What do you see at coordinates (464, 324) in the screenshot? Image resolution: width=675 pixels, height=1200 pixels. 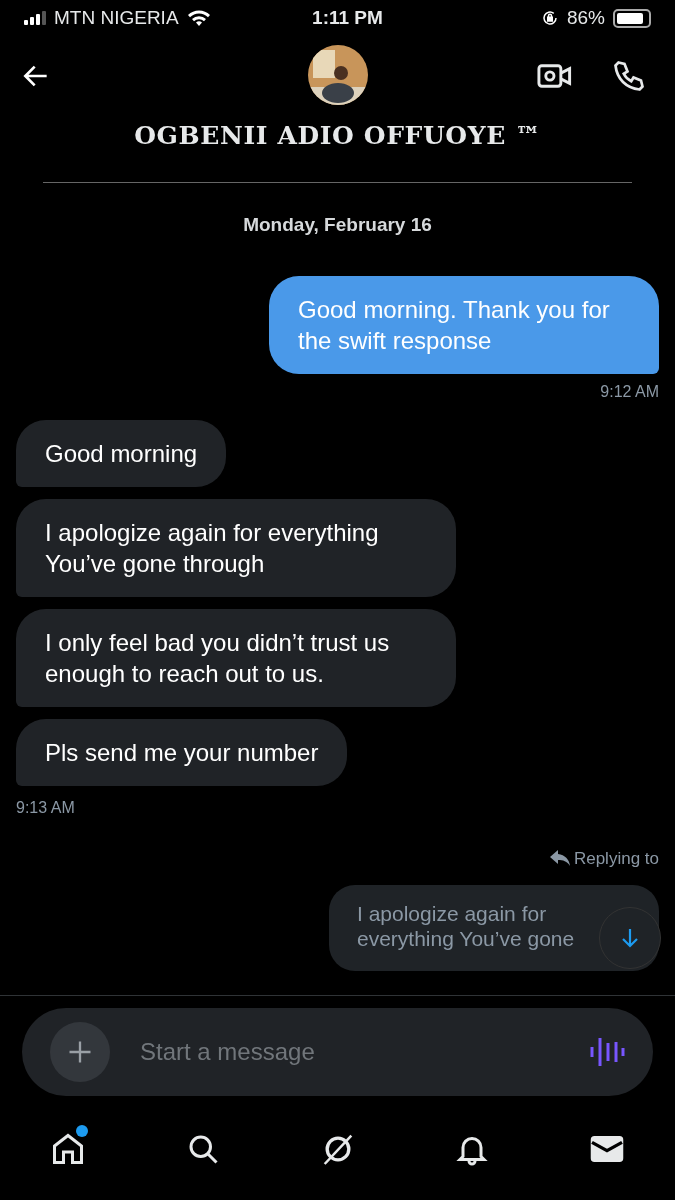 I see `message-bubble: Good morning. Thank you for the swift response` at bounding box center [464, 324].